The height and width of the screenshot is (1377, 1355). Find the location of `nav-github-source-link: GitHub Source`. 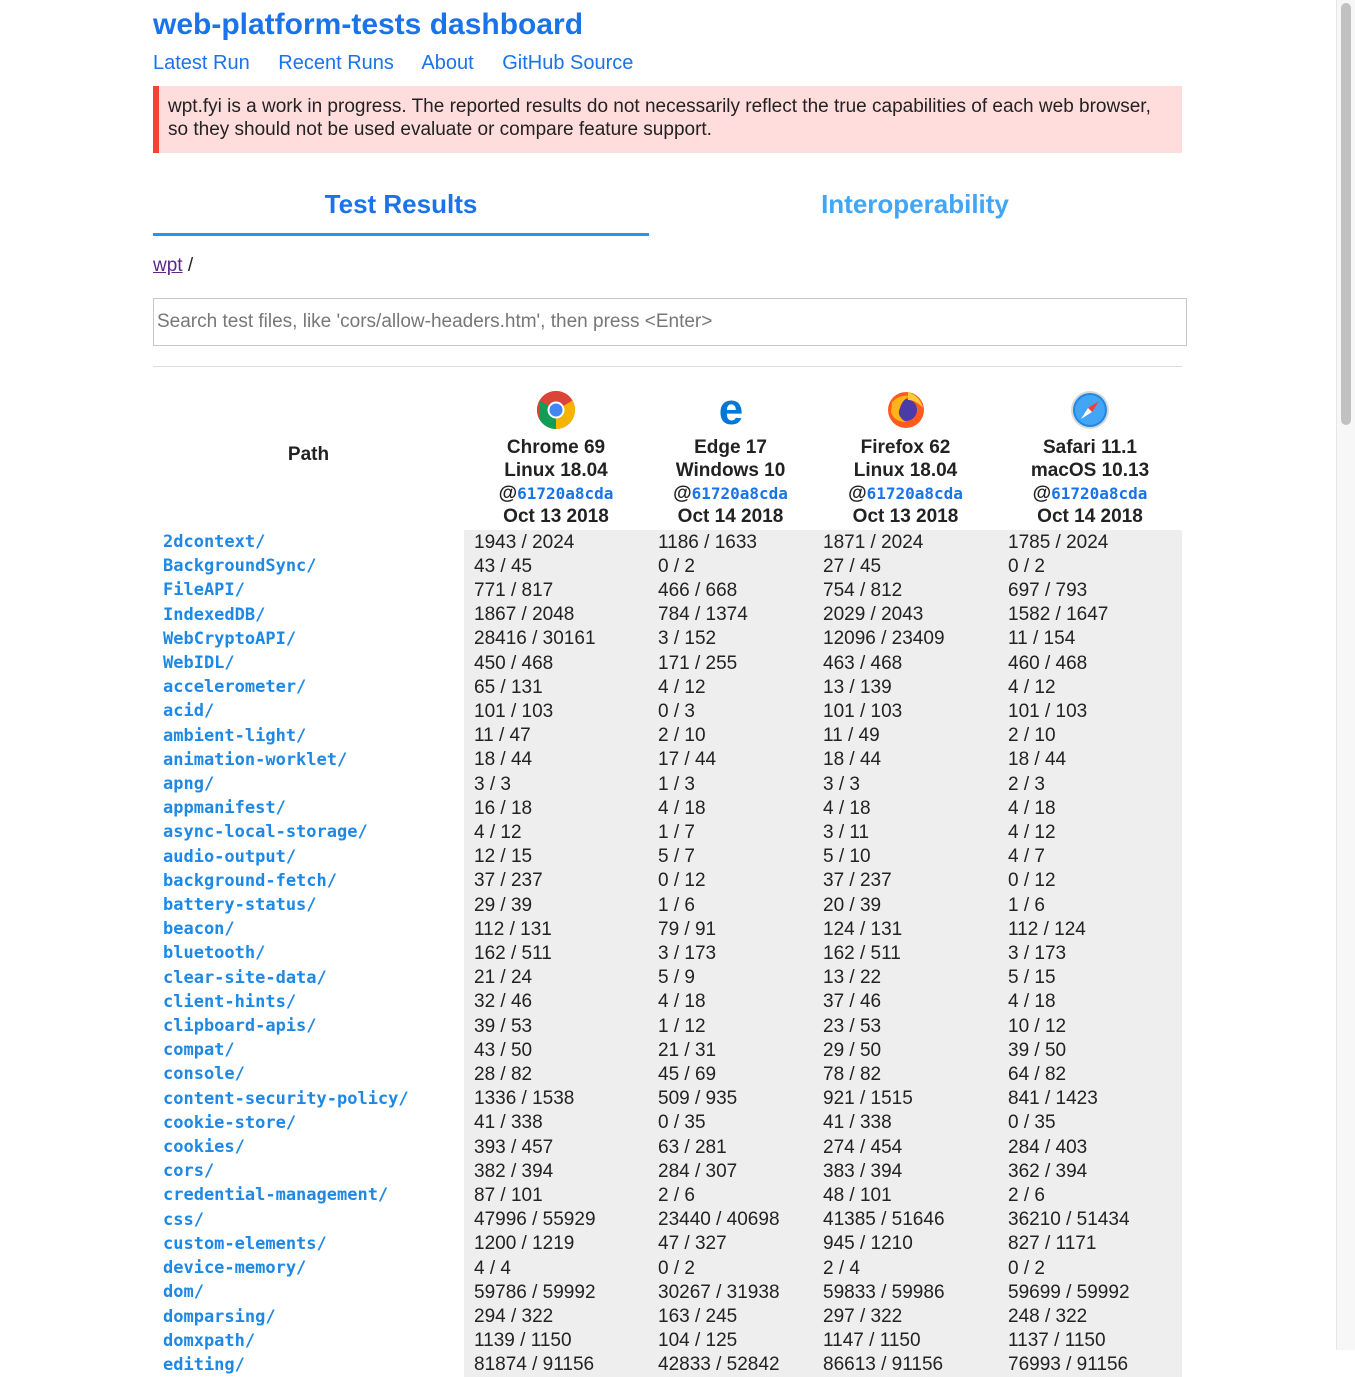

nav-github-source-link: GitHub Source is located at coordinates (567, 63).